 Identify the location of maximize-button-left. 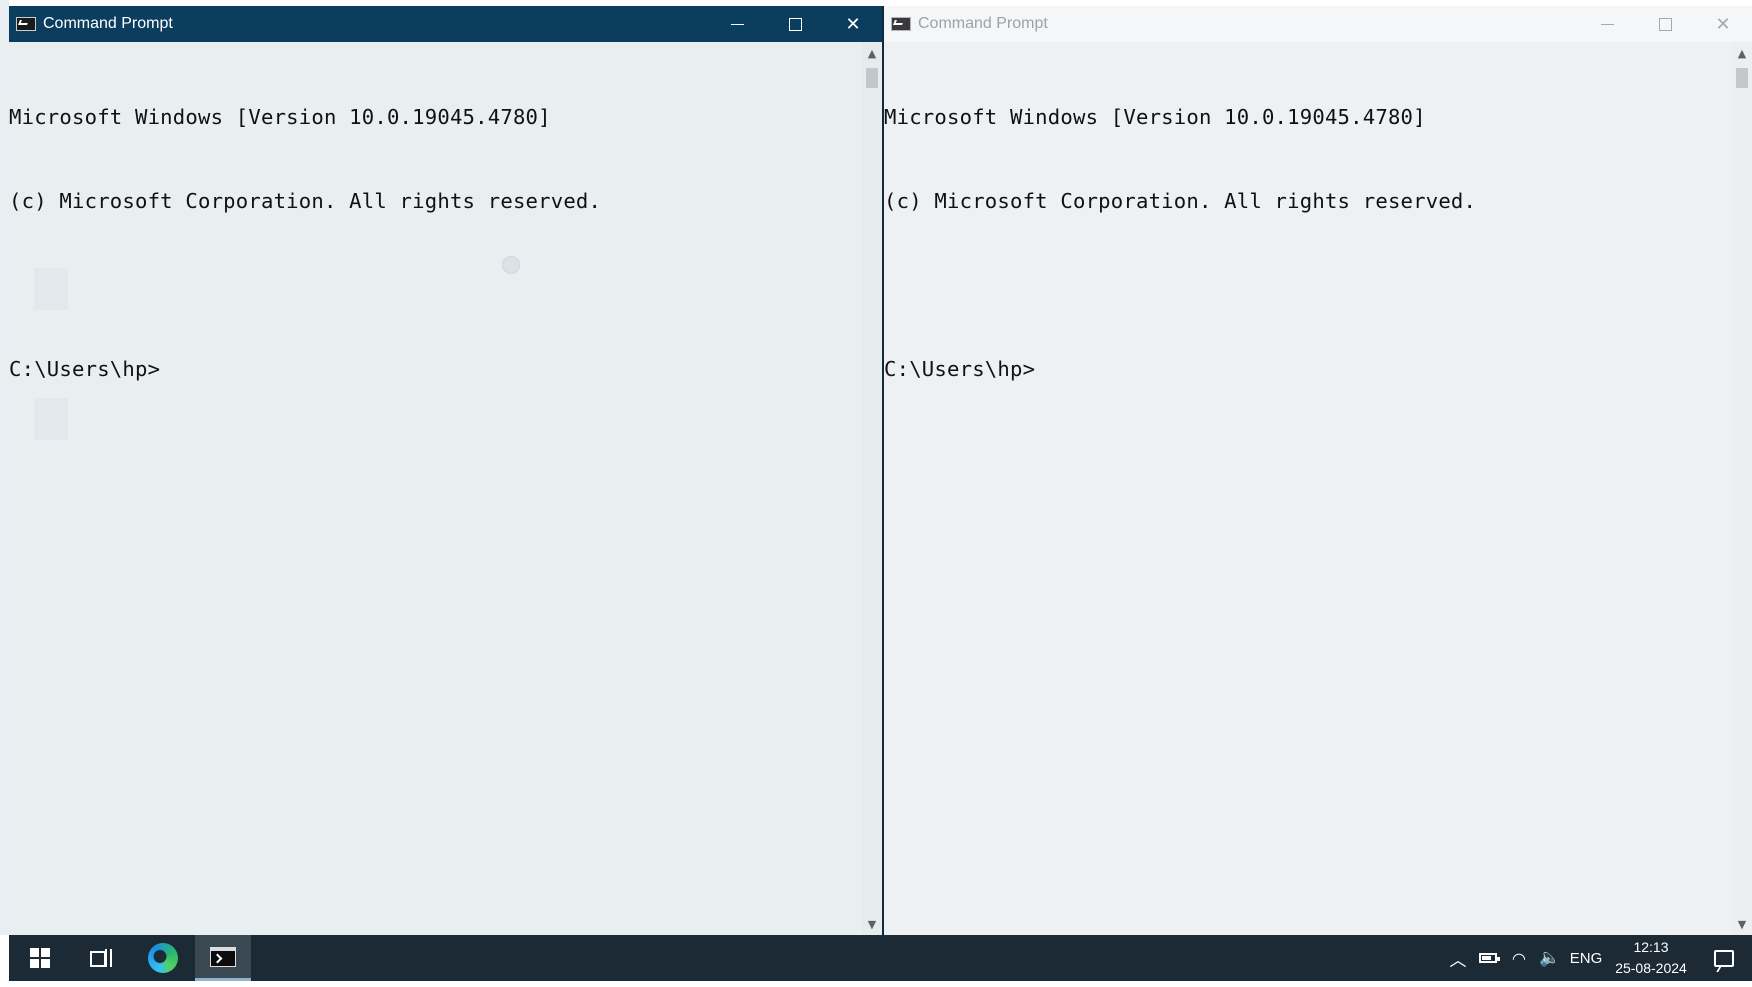
(795, 24).